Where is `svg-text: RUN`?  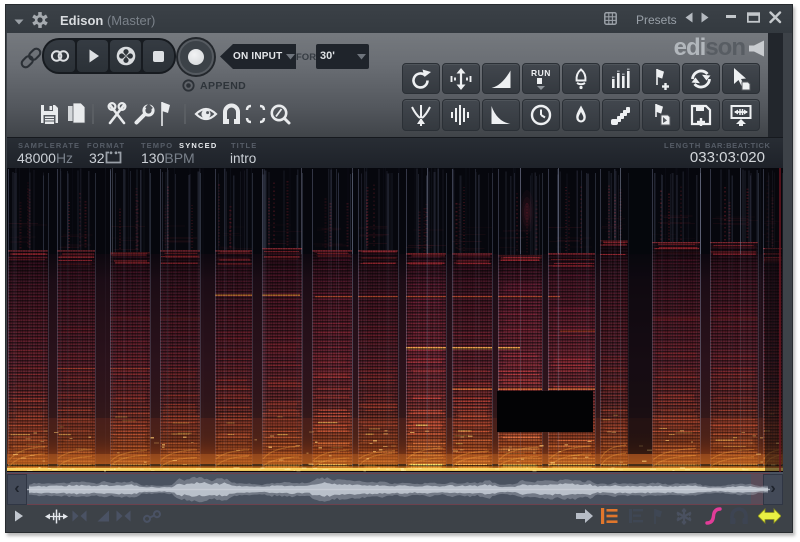 svg-text: RUN is located at coordinates (541, 73).